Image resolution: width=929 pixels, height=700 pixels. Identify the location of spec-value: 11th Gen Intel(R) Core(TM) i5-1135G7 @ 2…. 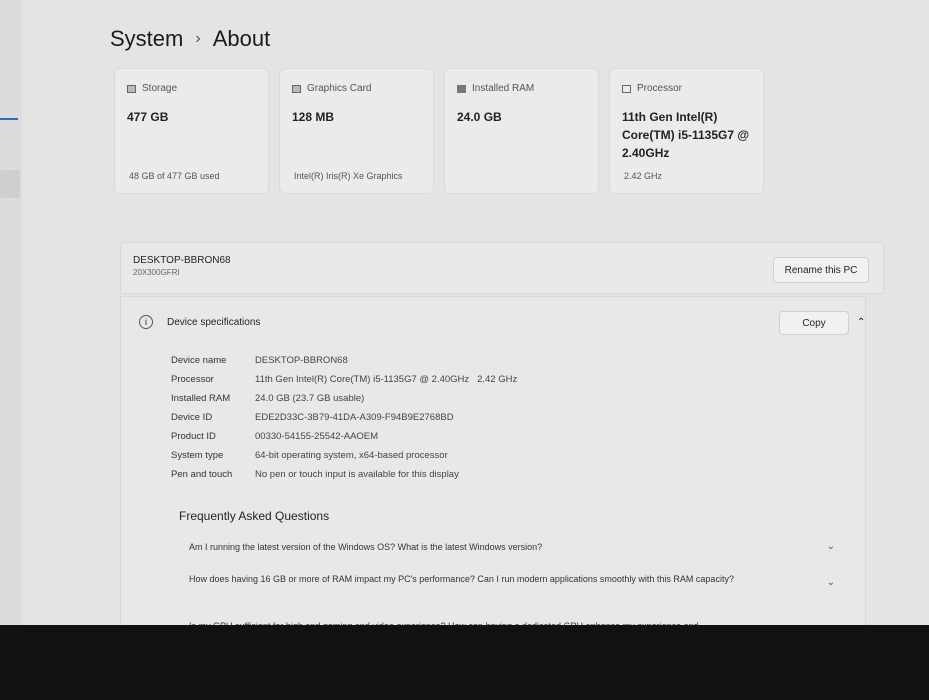
(386, 379).